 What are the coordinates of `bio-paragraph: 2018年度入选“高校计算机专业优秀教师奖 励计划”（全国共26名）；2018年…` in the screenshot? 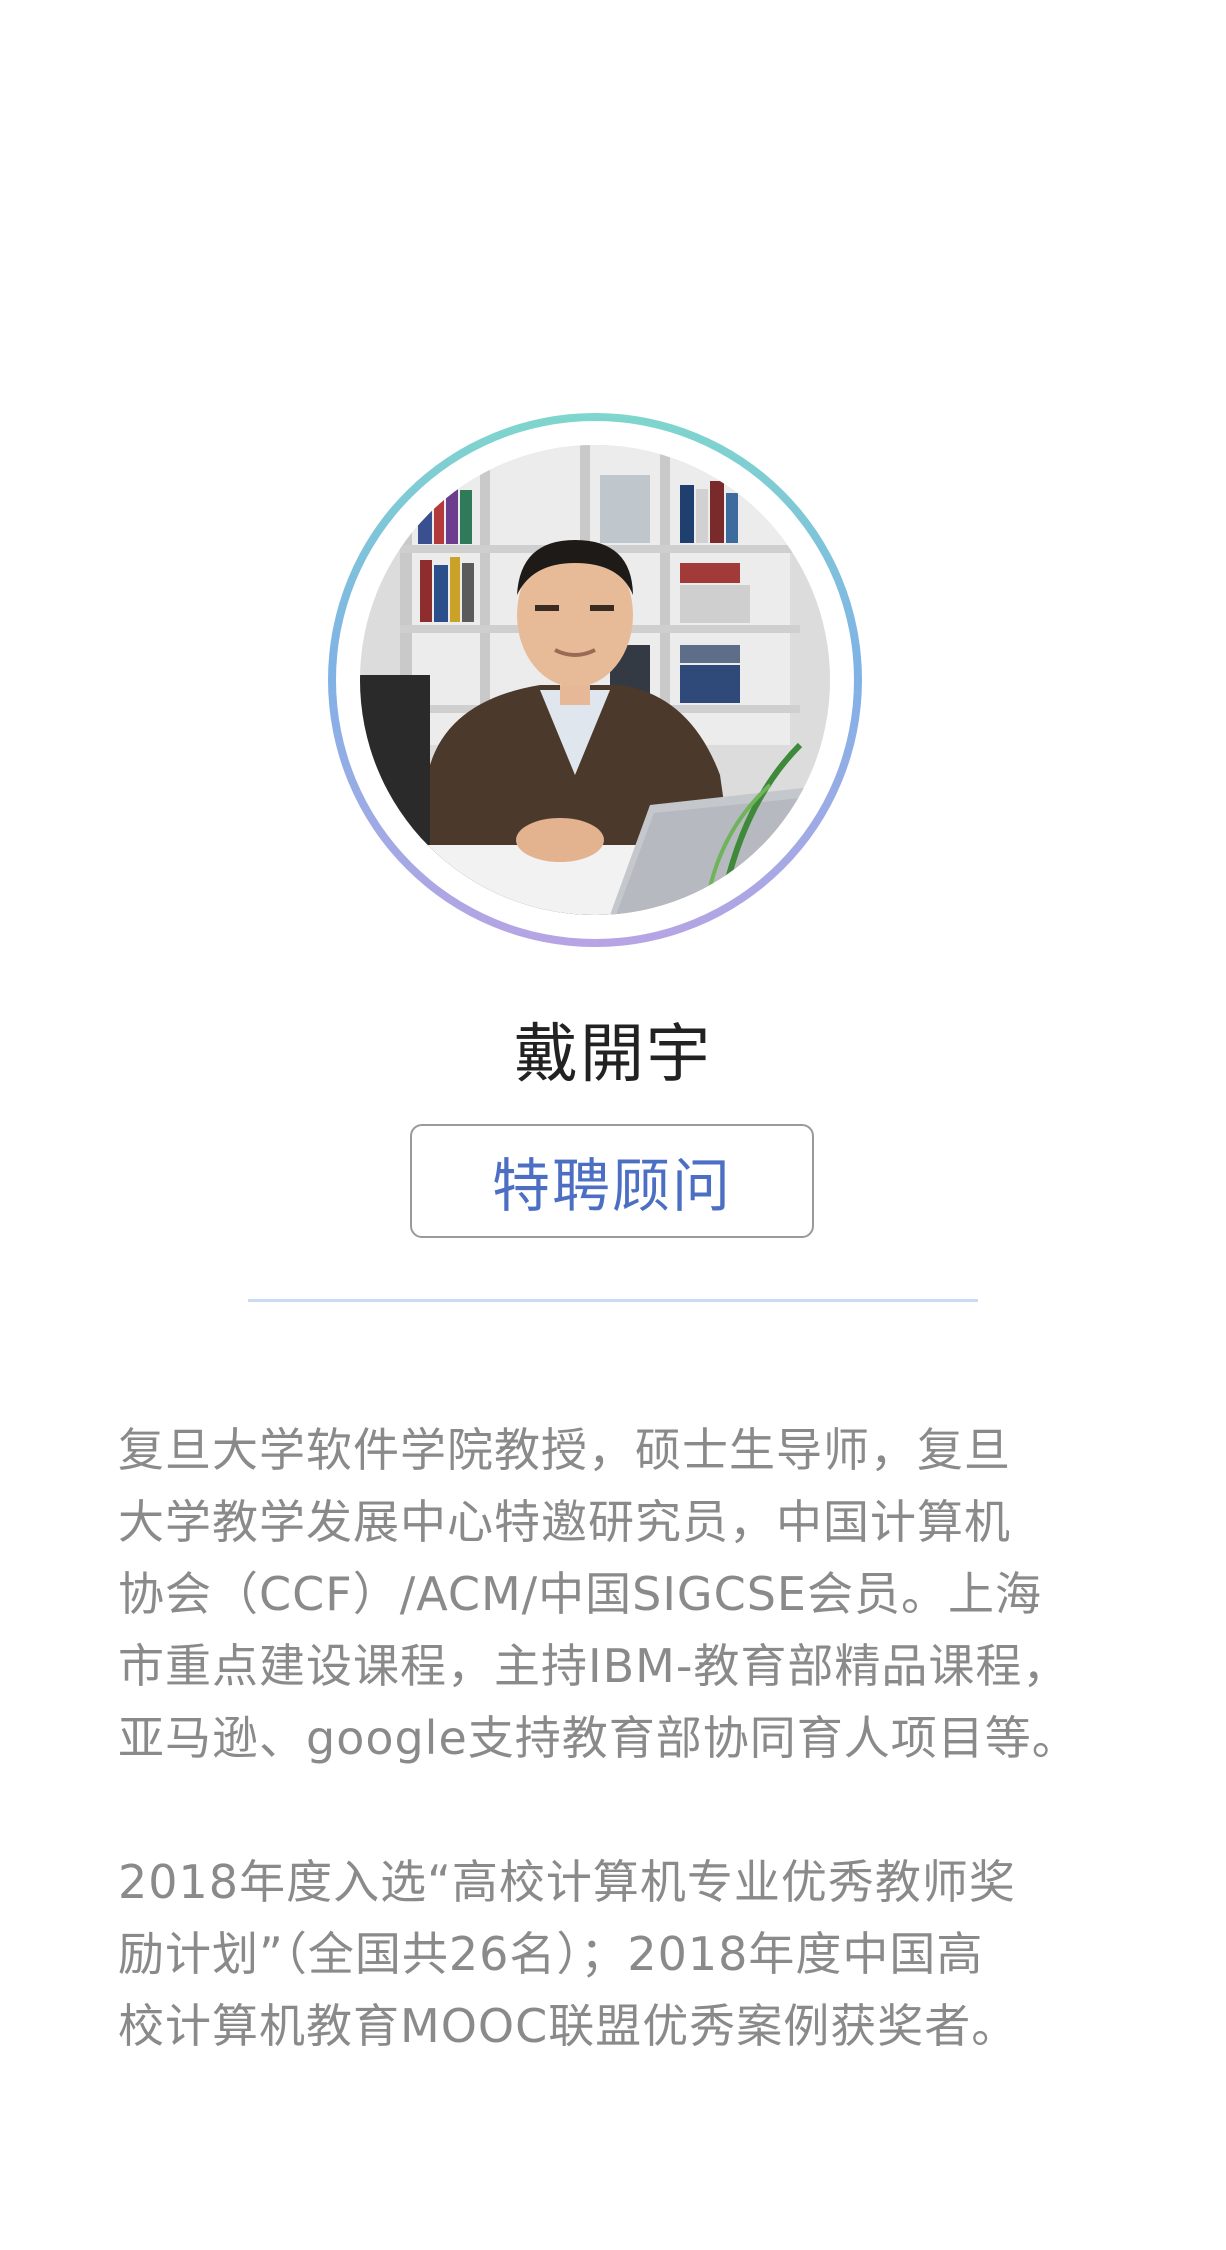 It's located at (568, 1954).